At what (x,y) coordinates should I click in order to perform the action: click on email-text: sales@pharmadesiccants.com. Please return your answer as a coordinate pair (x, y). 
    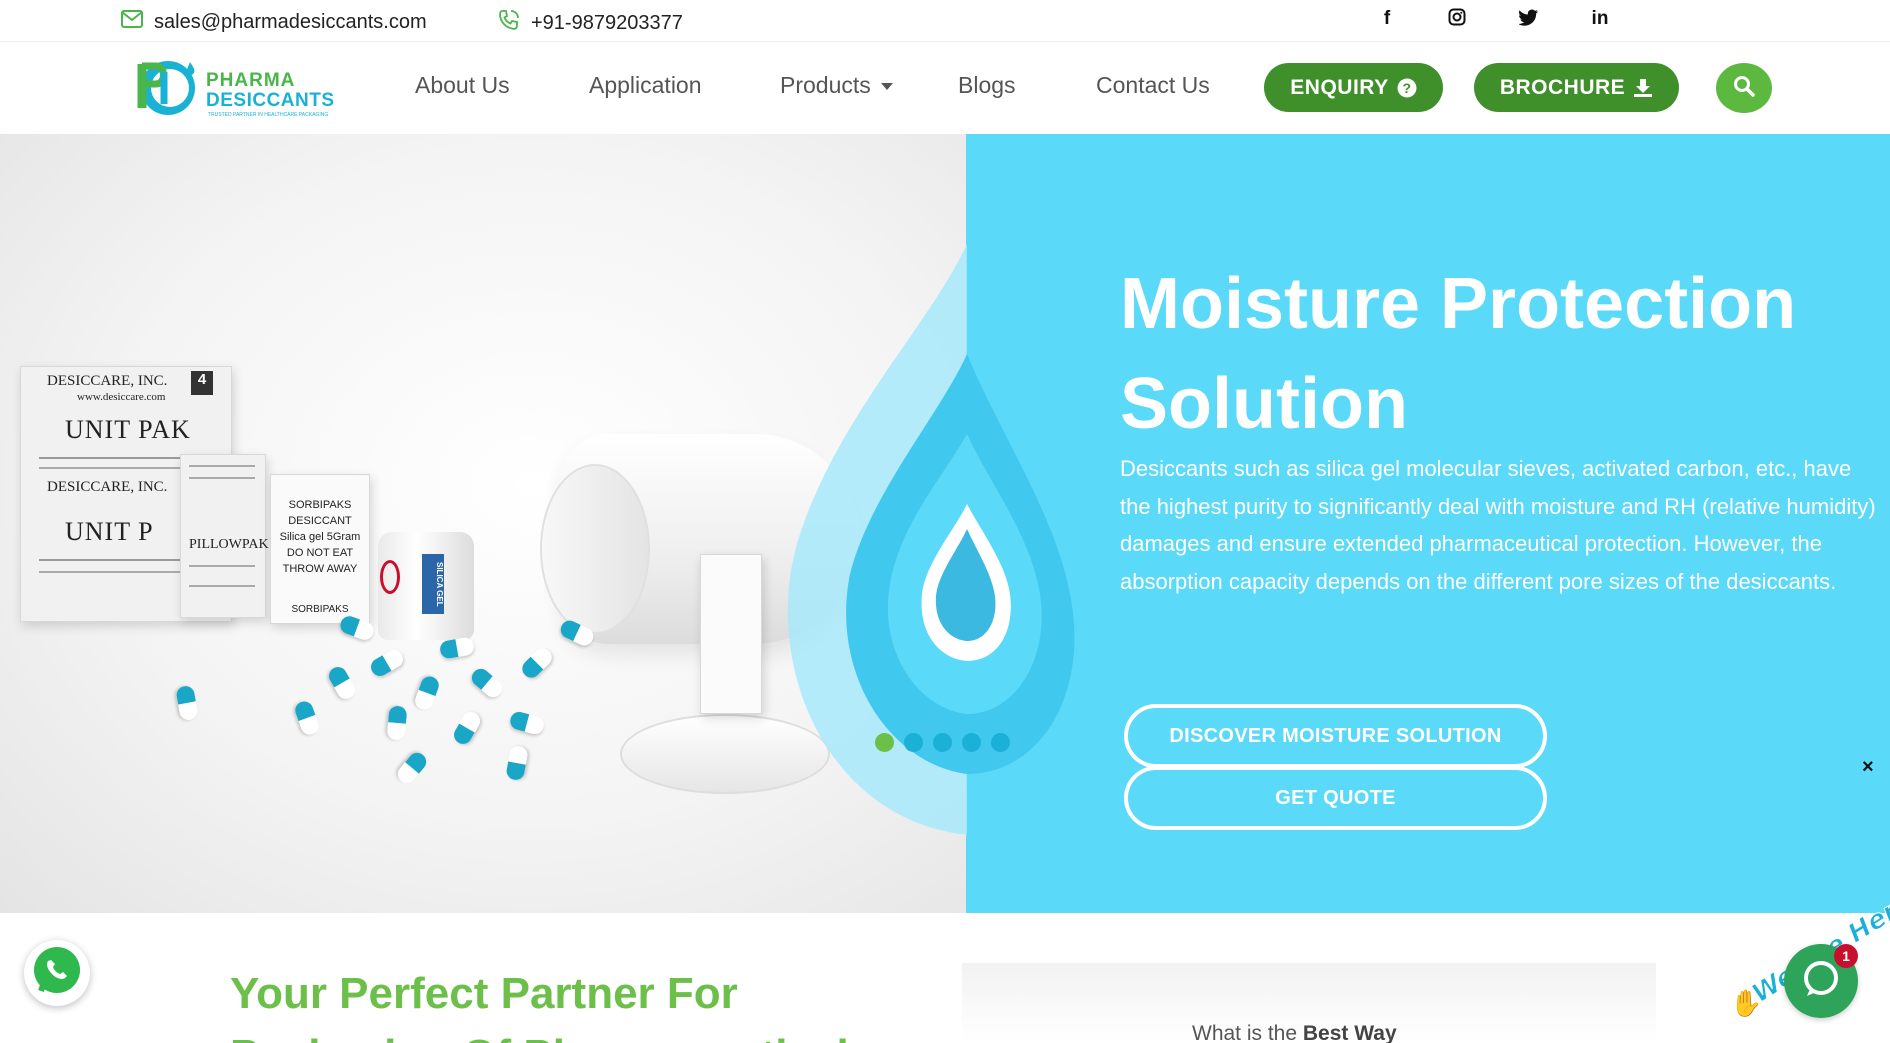
    Looking at the image, I should click on (290, 21).